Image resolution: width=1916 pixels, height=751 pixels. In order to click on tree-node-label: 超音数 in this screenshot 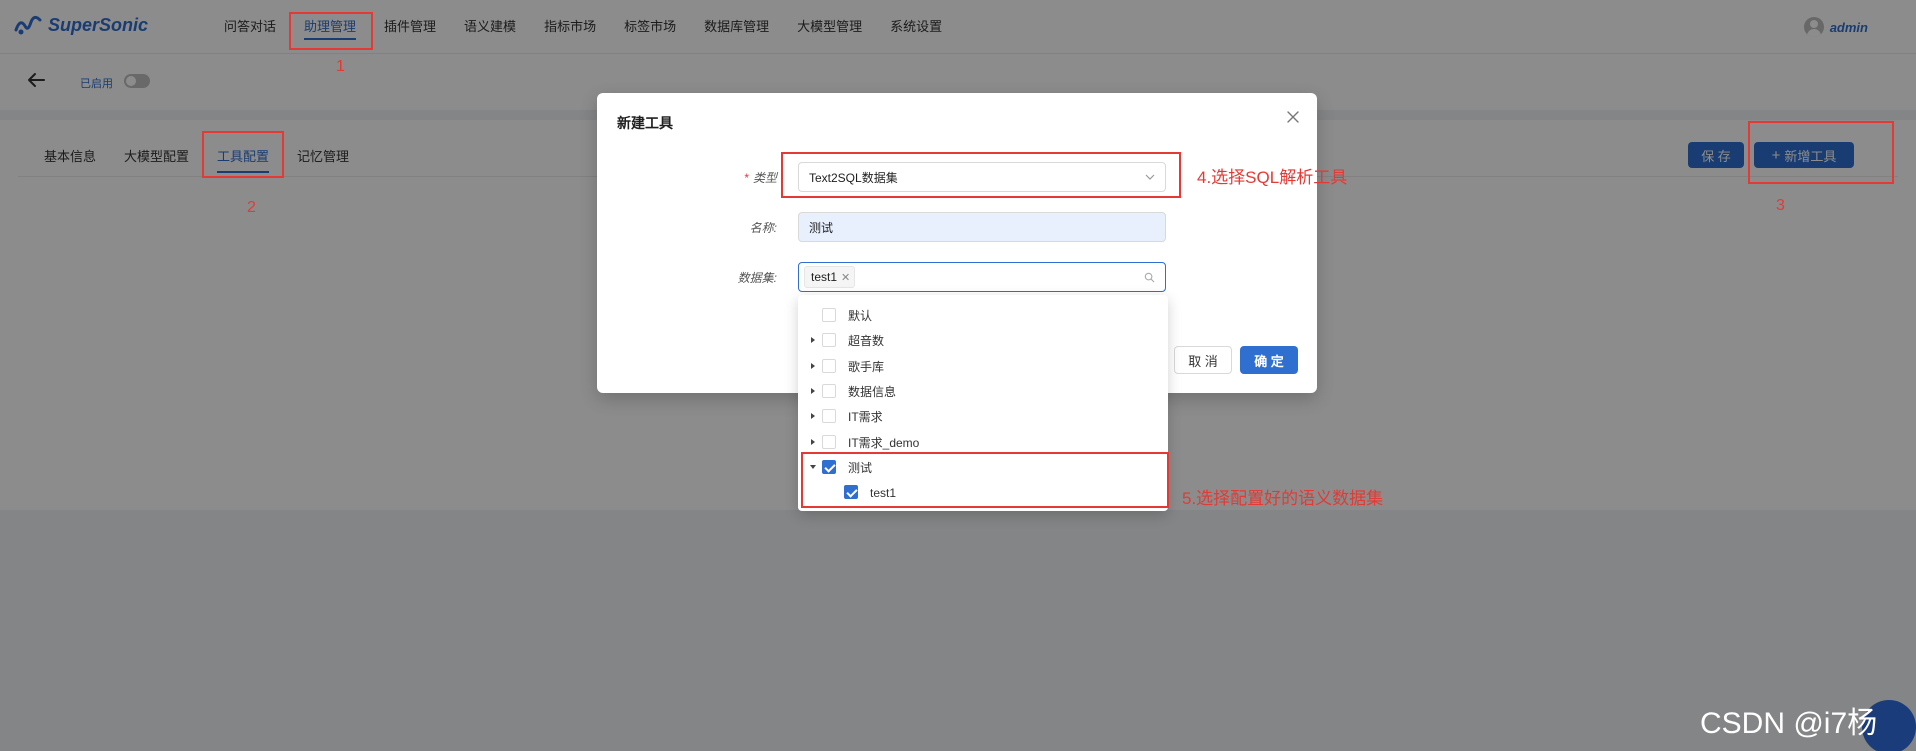, I will do `click(866, 341)`.